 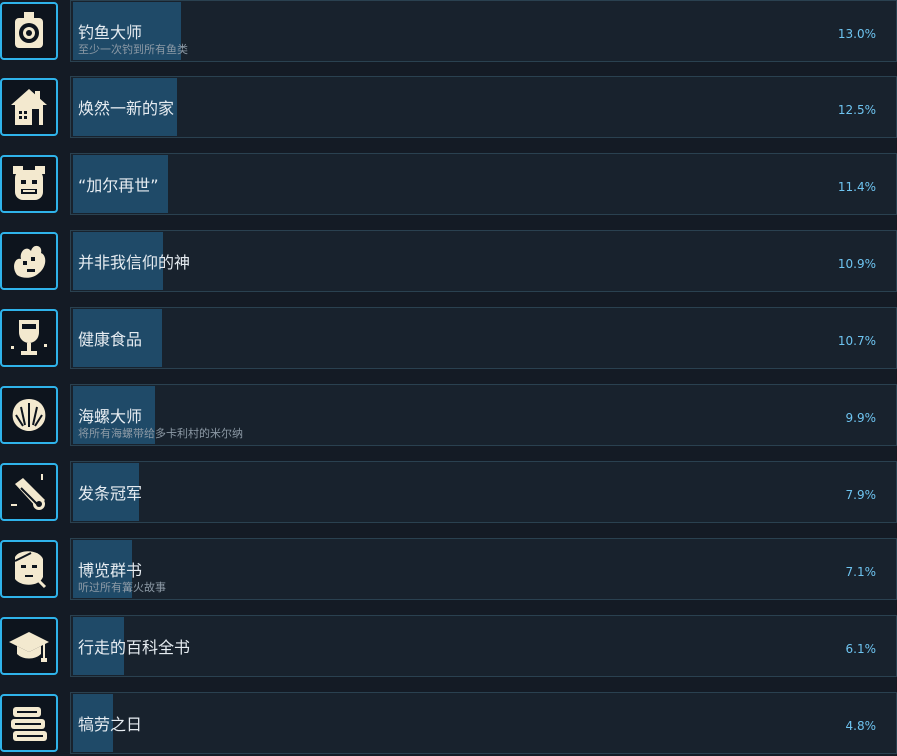 I want to click on graduation-cap-icon, so click(x=29, y=647).